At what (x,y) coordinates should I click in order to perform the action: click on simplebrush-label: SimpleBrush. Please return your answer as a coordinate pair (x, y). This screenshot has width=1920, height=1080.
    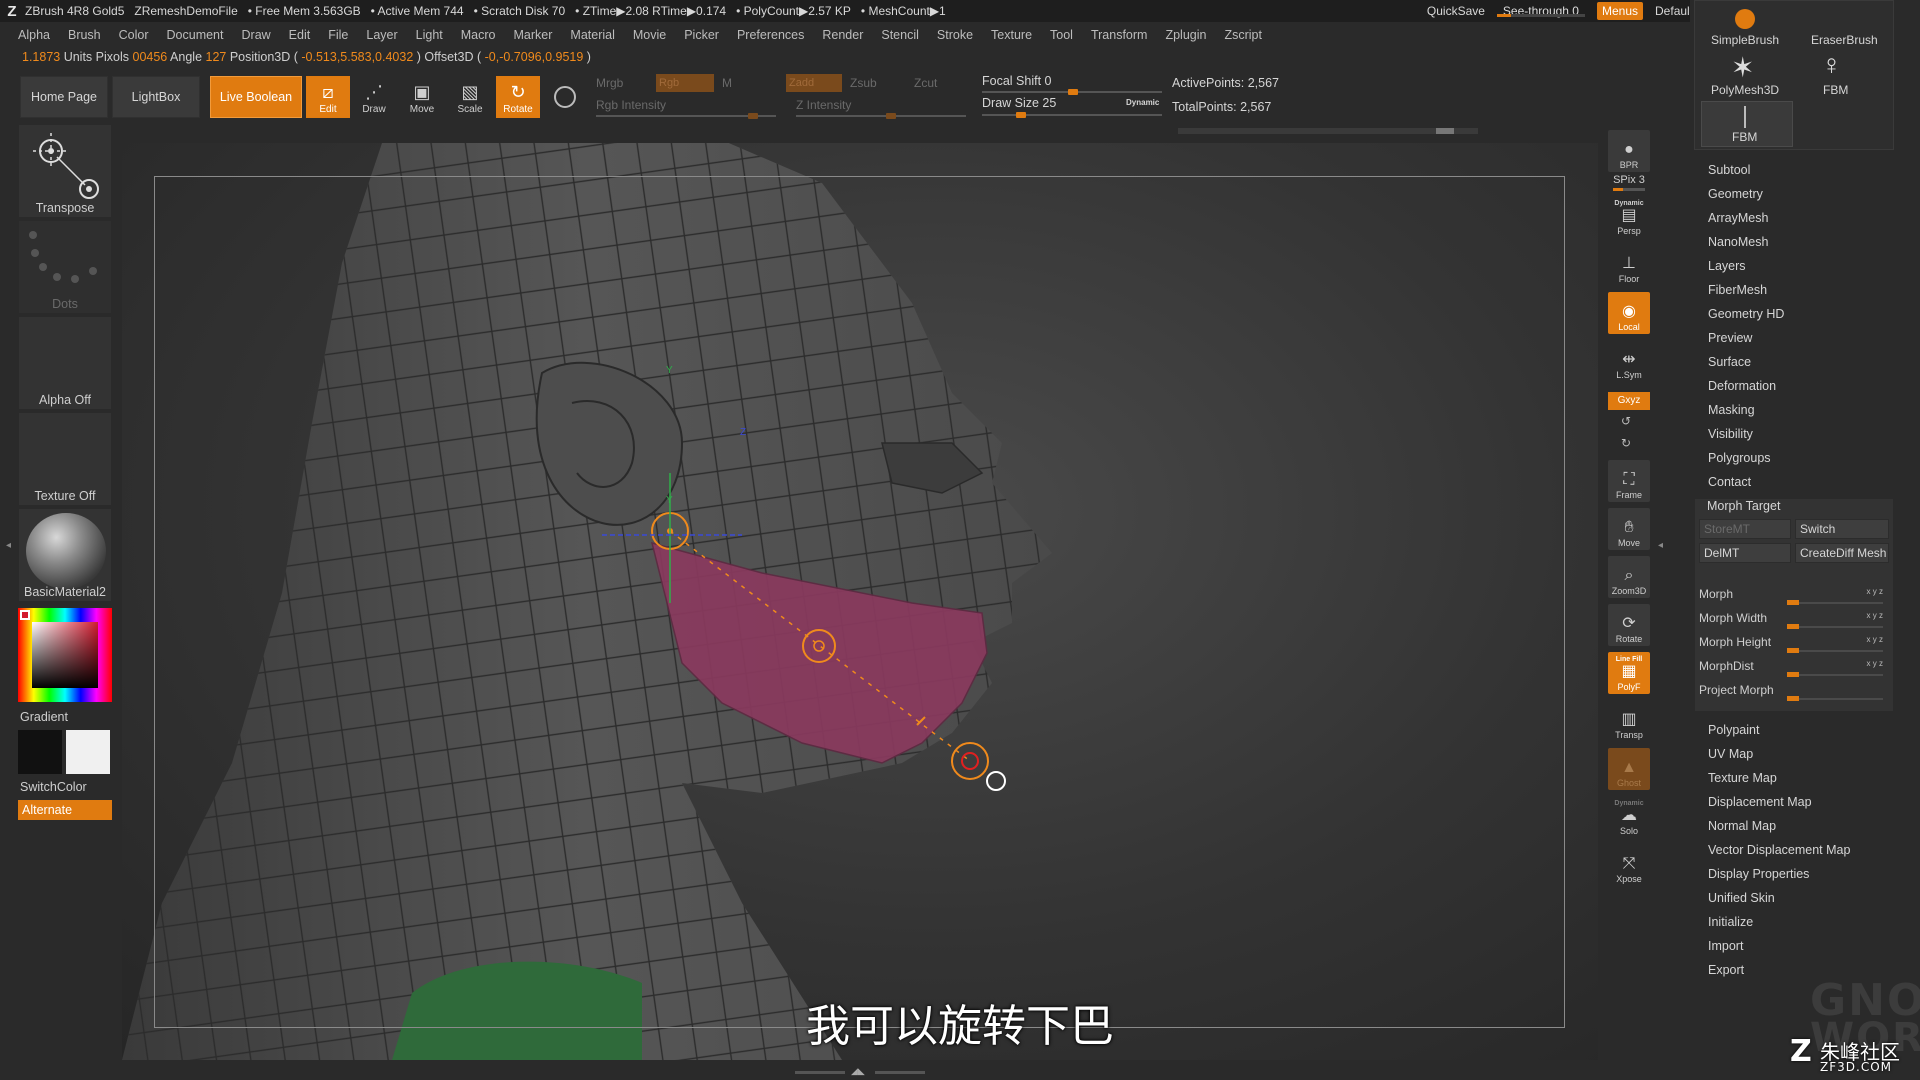
    Looking at the image, I should click on (1745, 40).